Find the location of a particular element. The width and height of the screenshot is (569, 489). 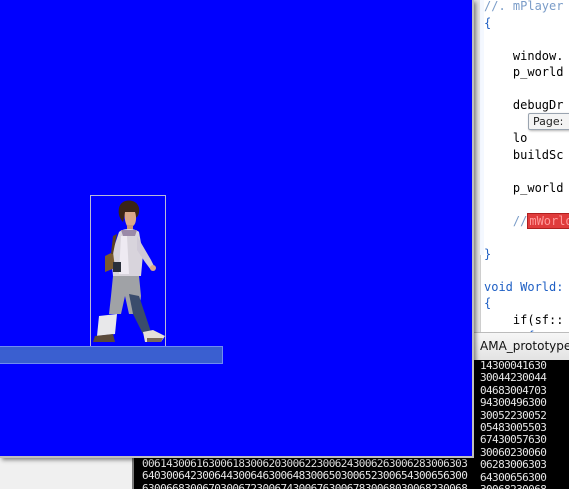

code-text: debugDr is located at coordinates (524, 105).